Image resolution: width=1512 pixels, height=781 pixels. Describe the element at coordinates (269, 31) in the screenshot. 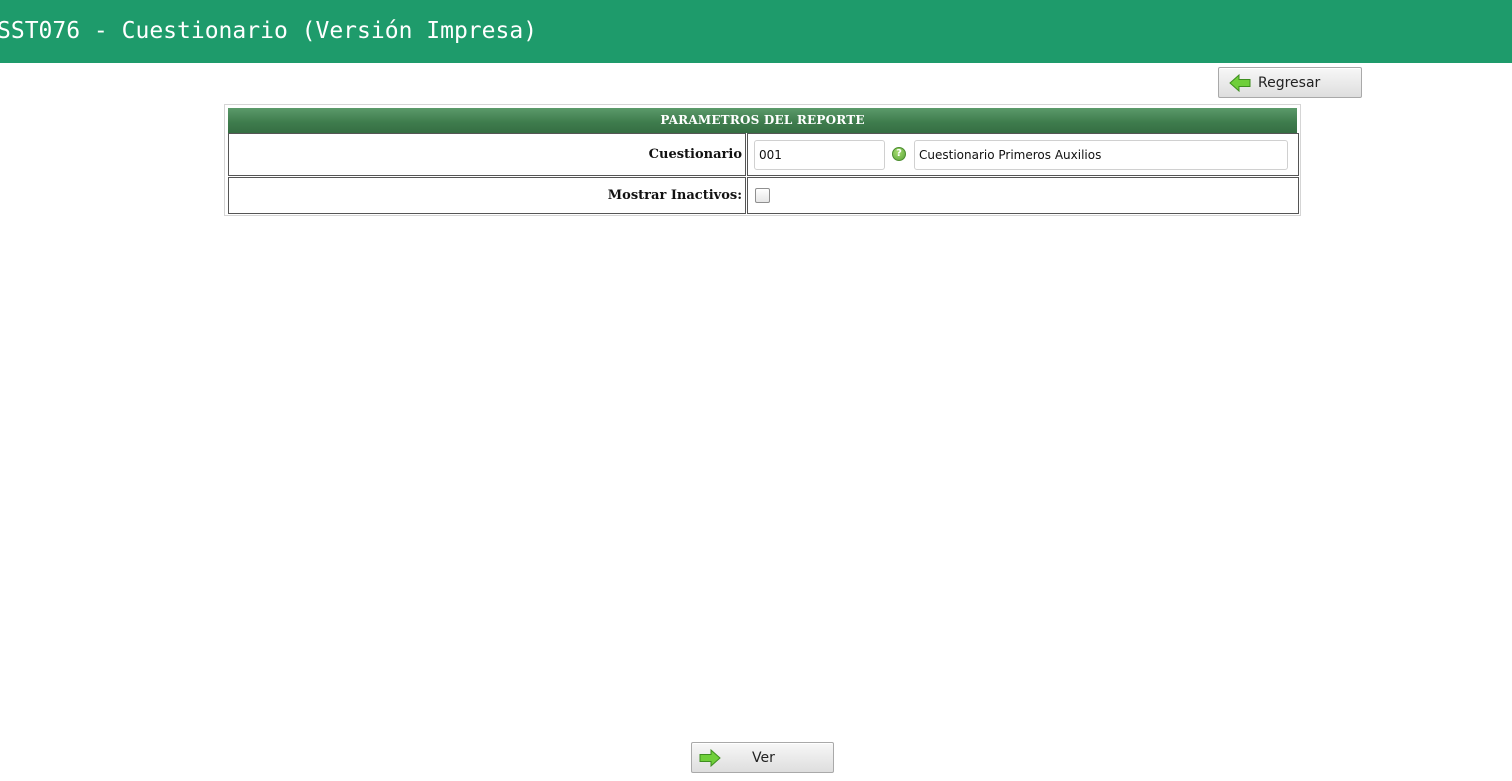

I see `page-title: SST076 - Cuestionario (Versión Impresa)` at that location.